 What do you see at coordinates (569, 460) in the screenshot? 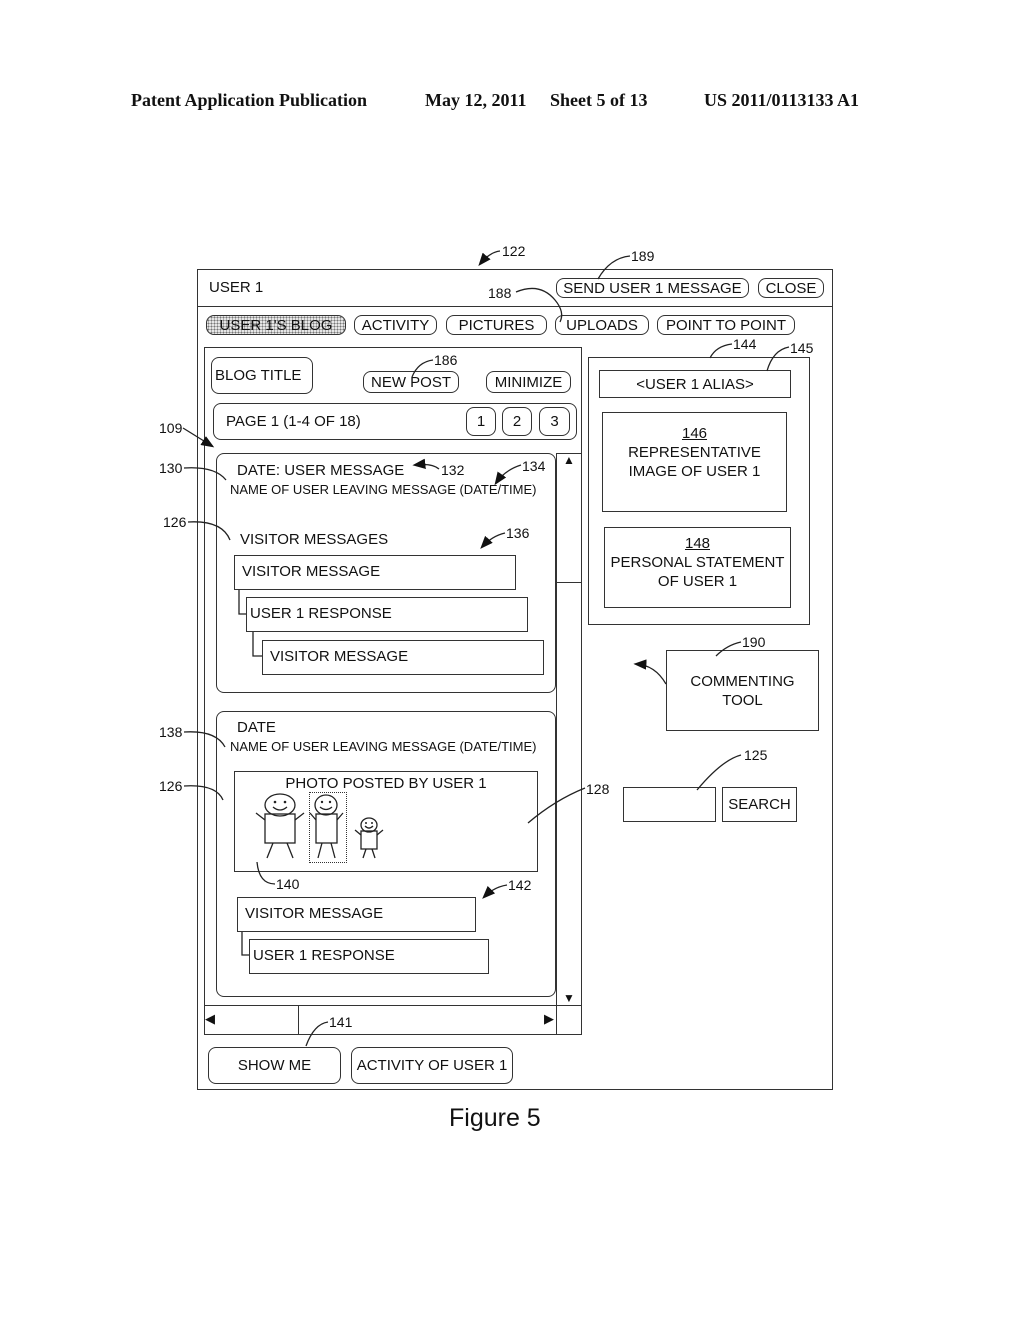
I see `scroll-up-arrow-icon: ▲` at bounding box center [569, 460].